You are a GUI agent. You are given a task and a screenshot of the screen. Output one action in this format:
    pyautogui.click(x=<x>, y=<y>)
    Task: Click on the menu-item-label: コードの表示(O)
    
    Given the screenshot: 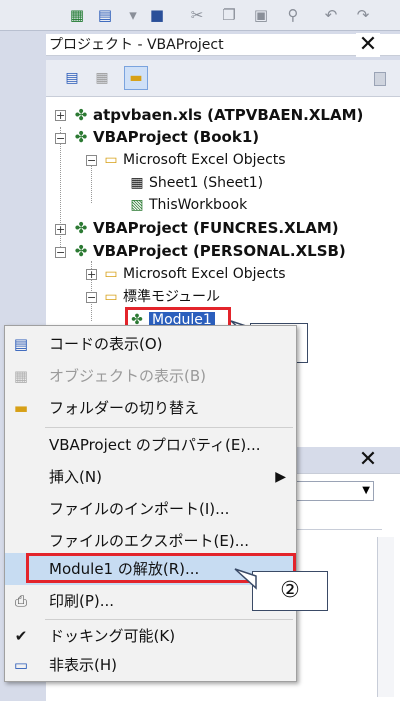 What is the action you would take?
    pyautogui.click(x=106, y=344)
    